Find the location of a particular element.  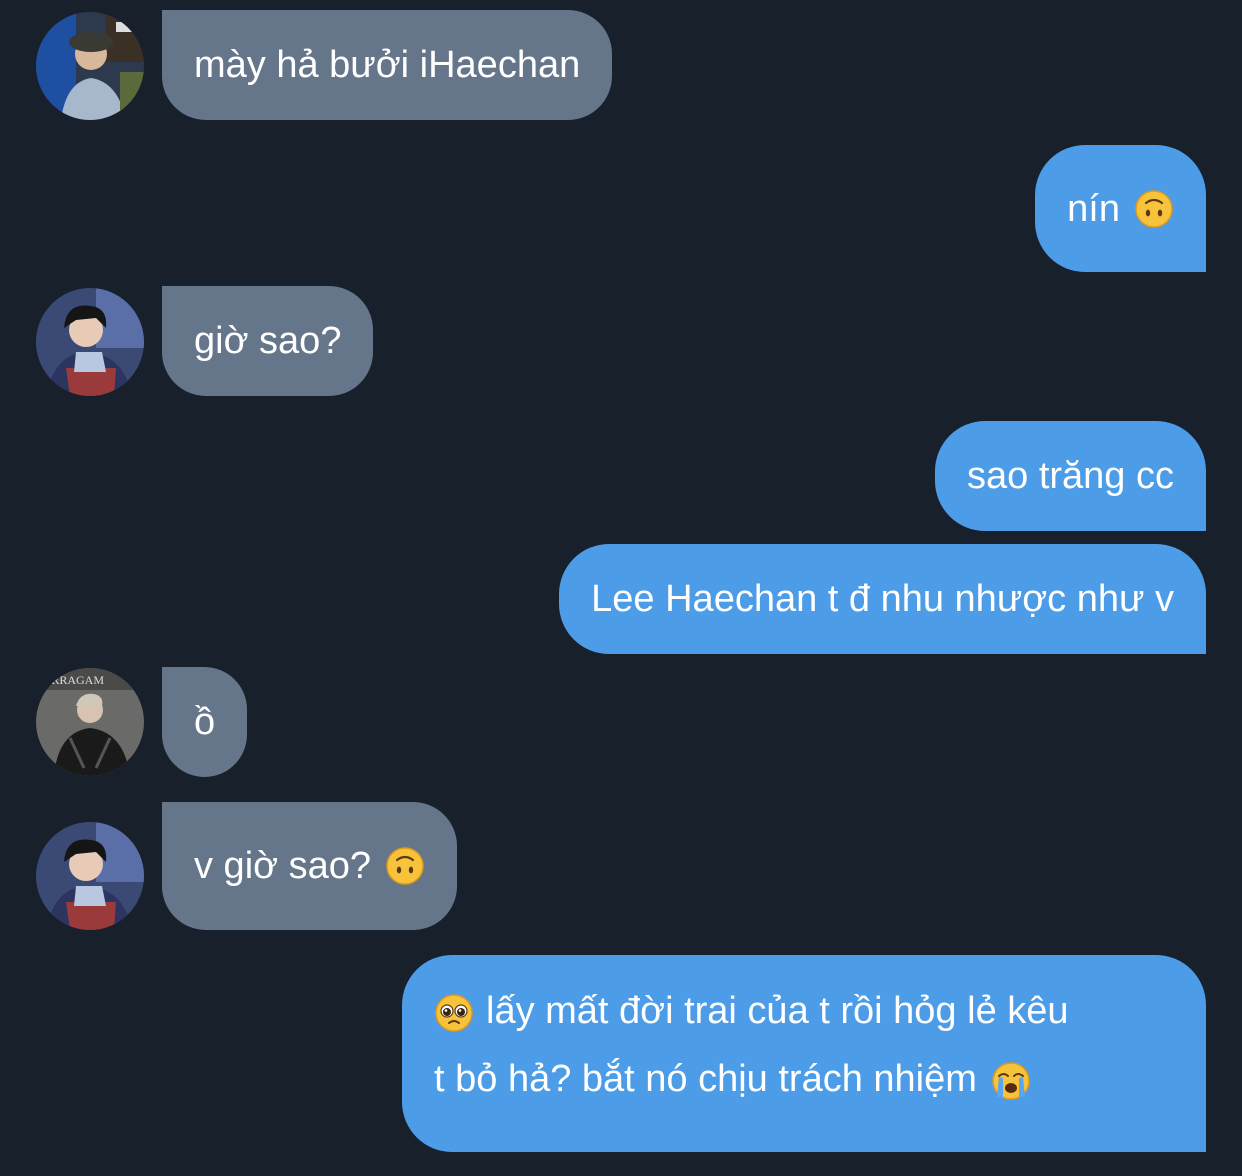

incoming-message: mày hả bưởi iHaechan is located at coordinates (387, 65).